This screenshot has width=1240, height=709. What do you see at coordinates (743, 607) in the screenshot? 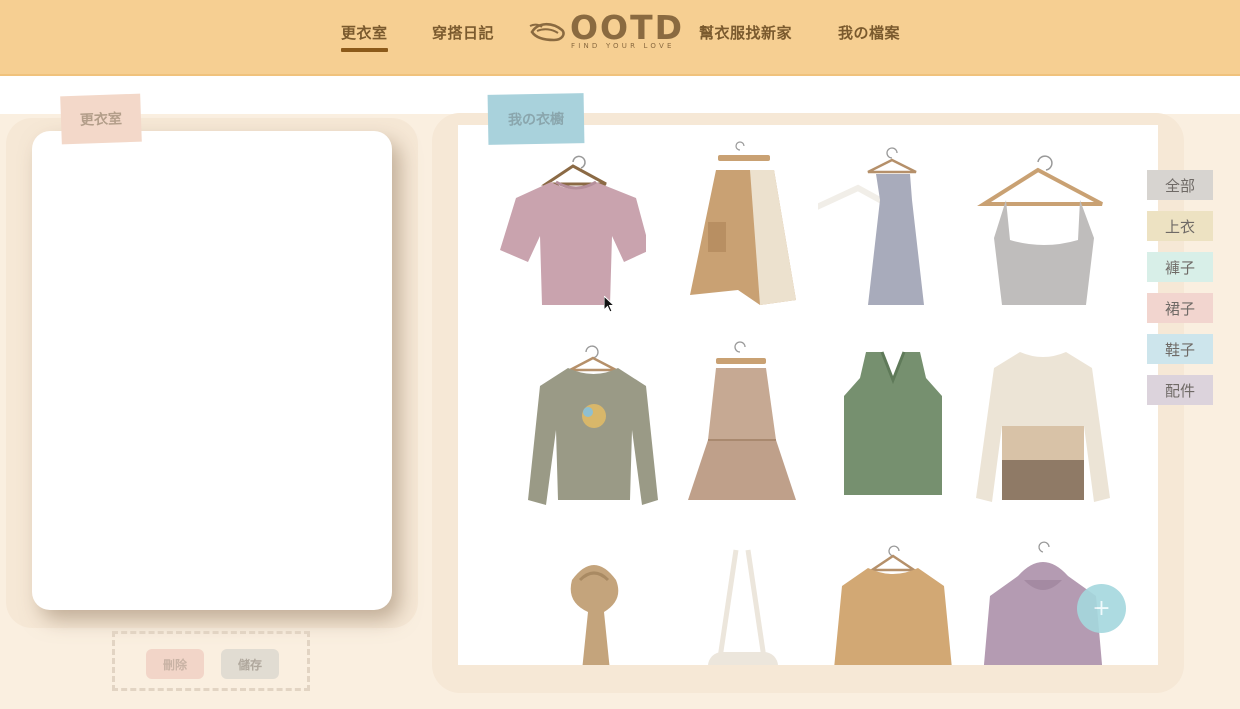
I see `bag-icon` at bounding box center [743, 607].